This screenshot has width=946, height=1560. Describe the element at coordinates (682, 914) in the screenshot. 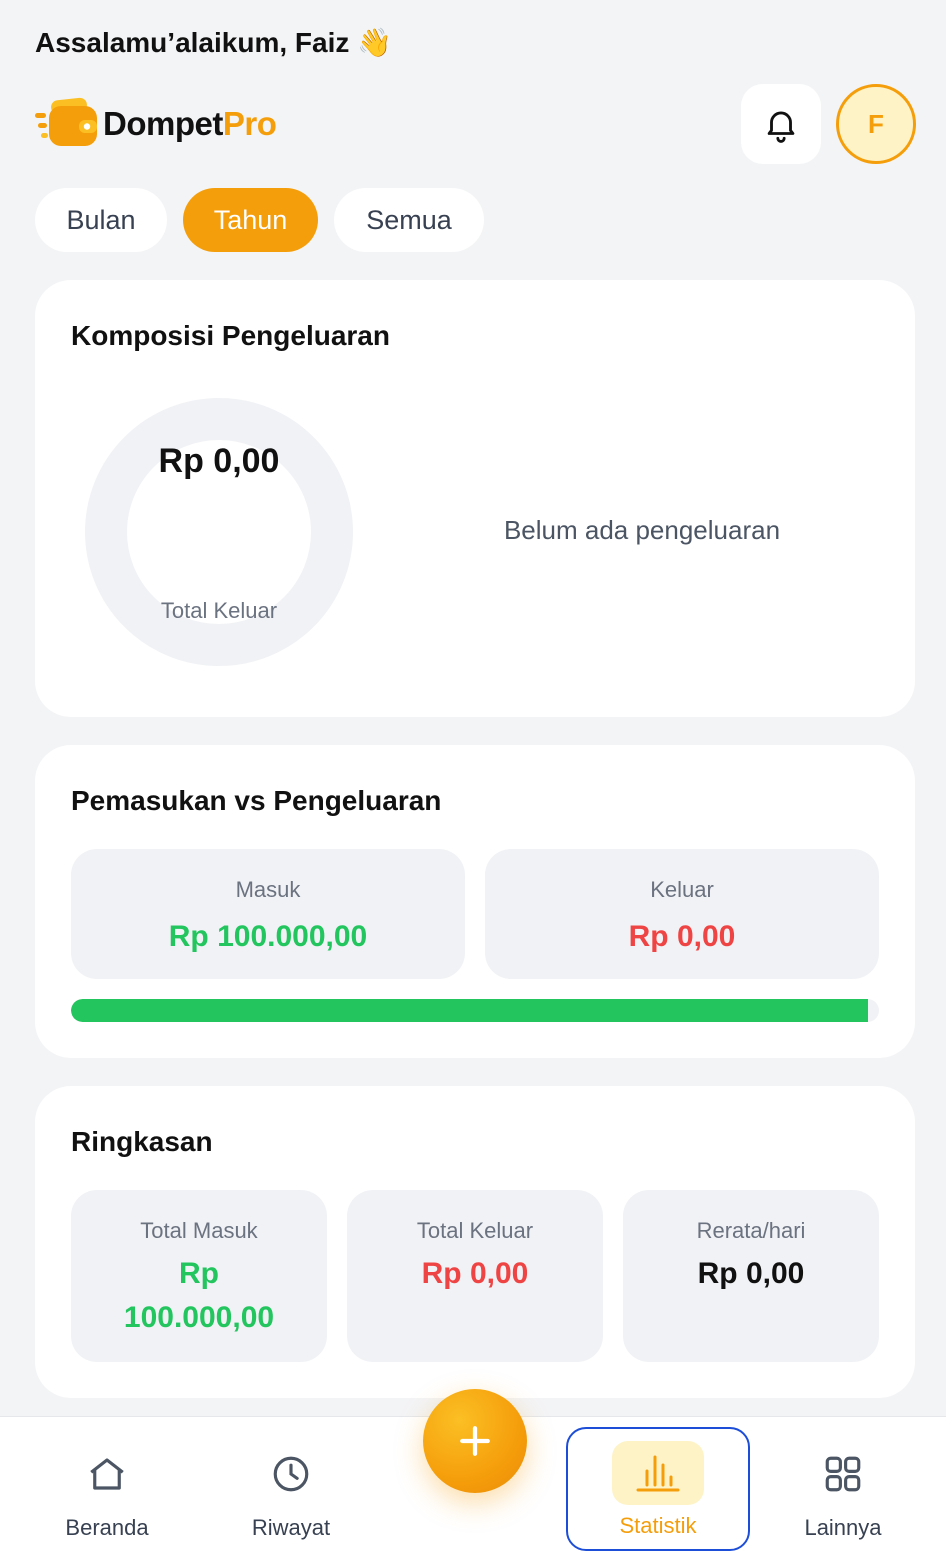

I see `expense-box: Keluar Rp 0,00` at that location.